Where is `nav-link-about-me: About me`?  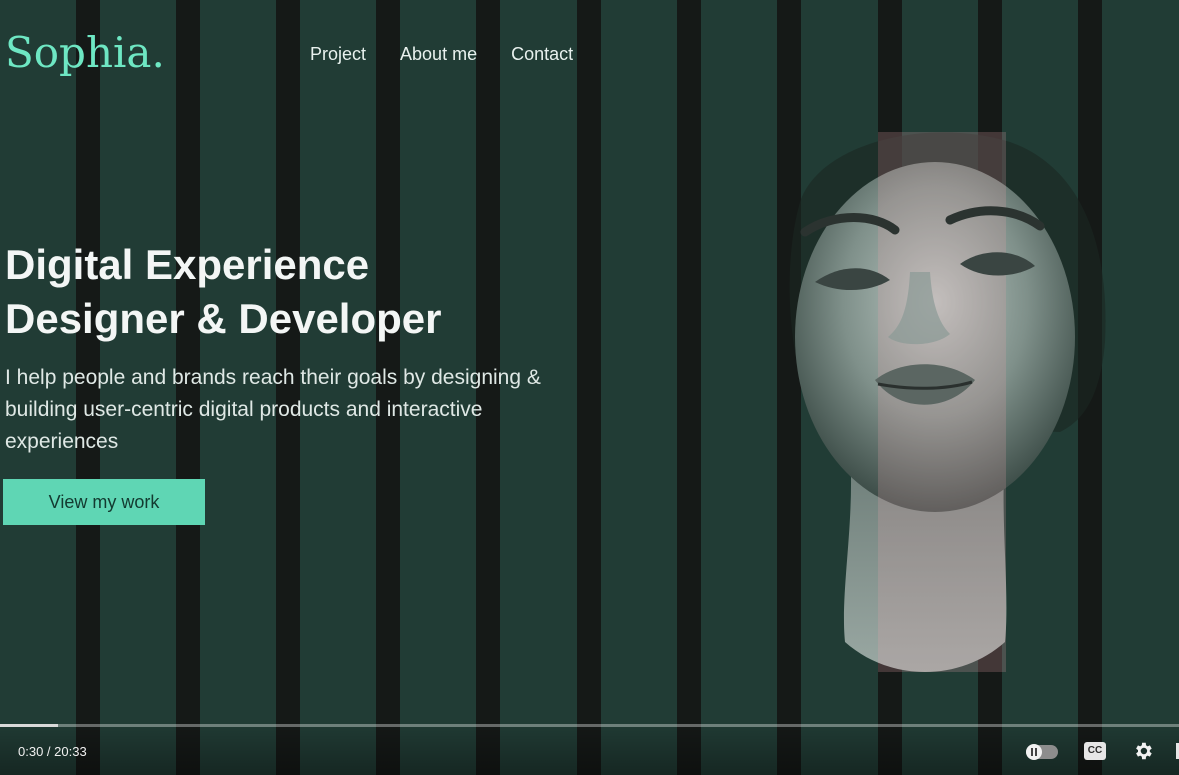
nav-link-about-me: About me is located at coordinates (438, 54).